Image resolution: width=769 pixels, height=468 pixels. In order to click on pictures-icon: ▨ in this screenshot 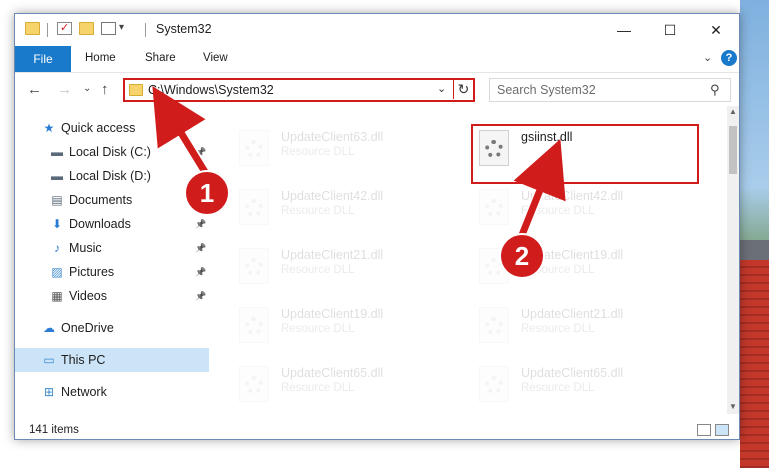, I will do `click(57, 272)`.